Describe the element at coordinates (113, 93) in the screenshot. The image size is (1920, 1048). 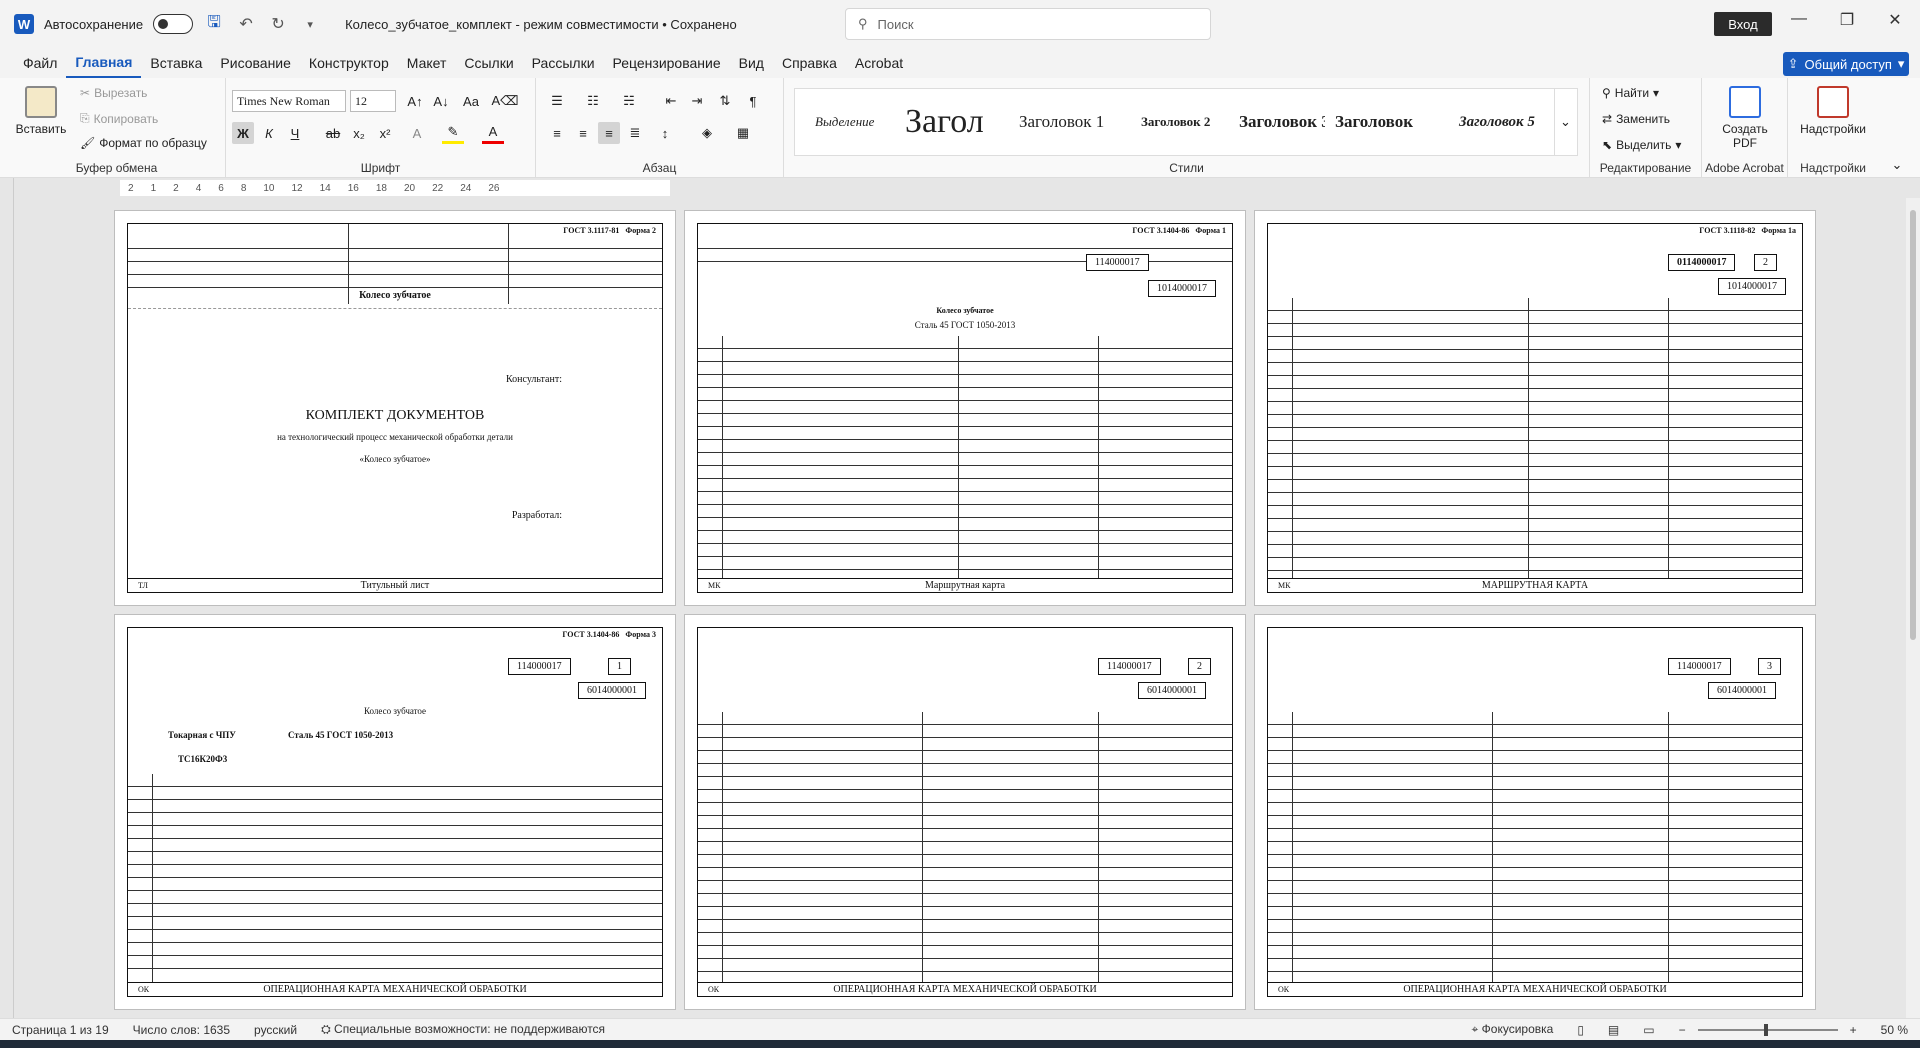
I see `cut-button: ✂ Вырезать` at that location.